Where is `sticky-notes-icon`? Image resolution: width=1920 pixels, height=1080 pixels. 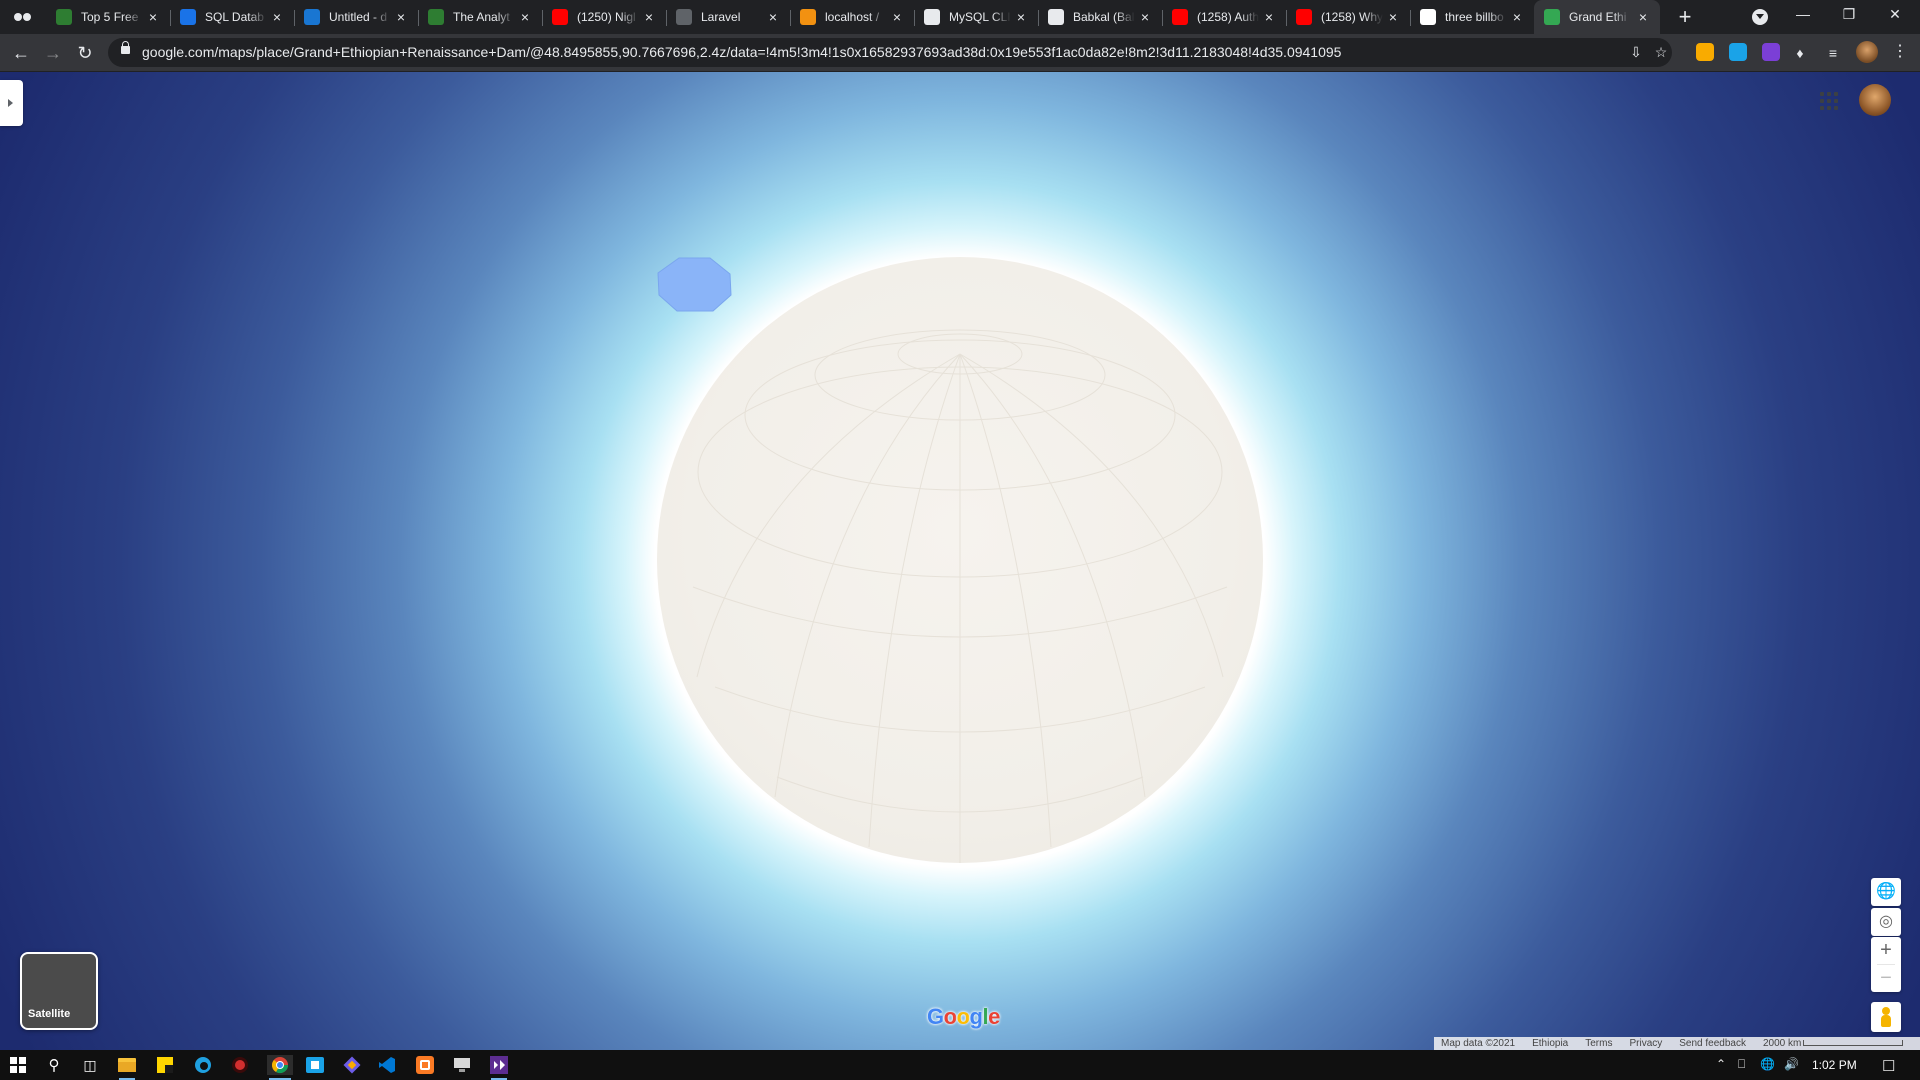 sticky-notes-icon is located at coordinates (165, 1065).